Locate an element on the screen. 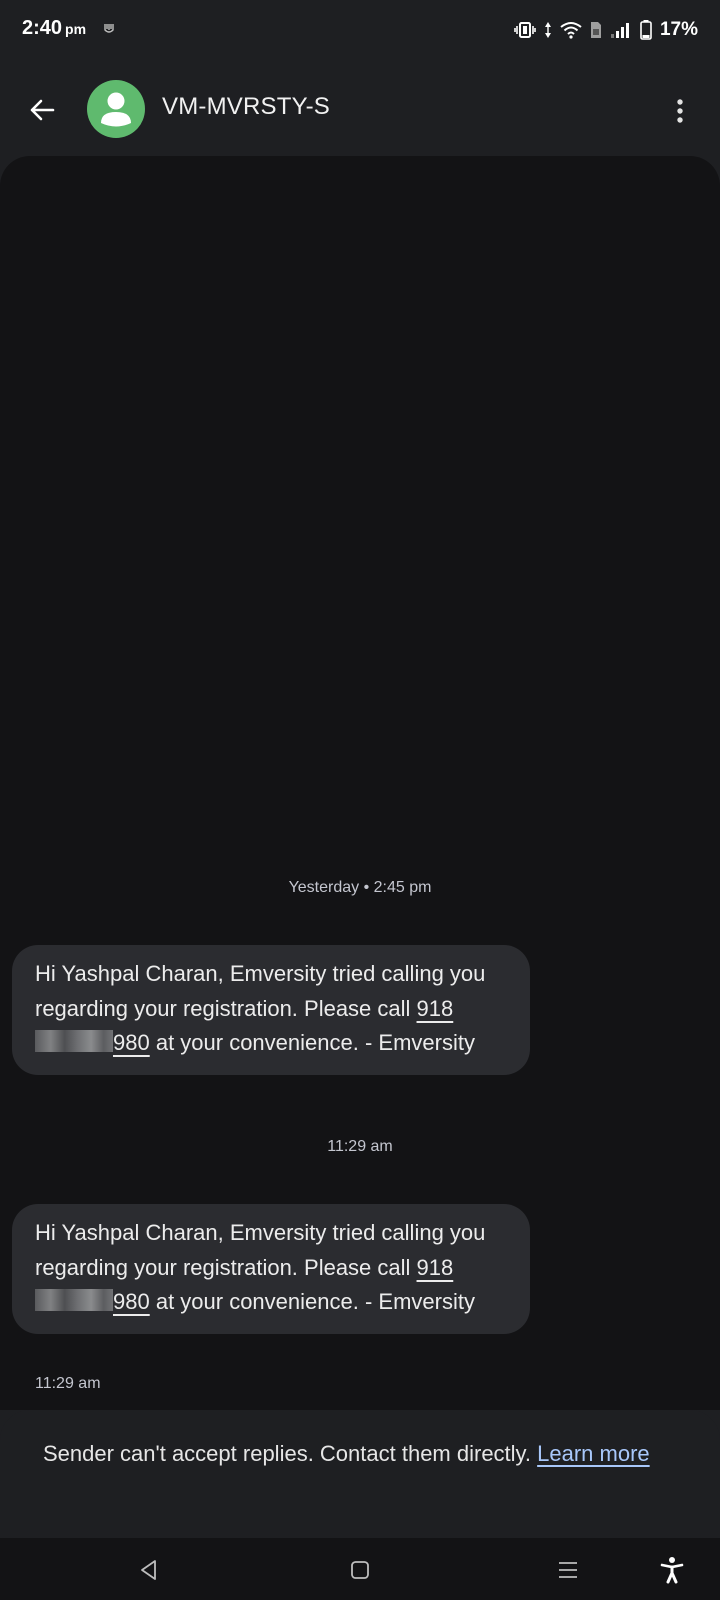  data-arrows-icon is located at coordinates (548, 30).